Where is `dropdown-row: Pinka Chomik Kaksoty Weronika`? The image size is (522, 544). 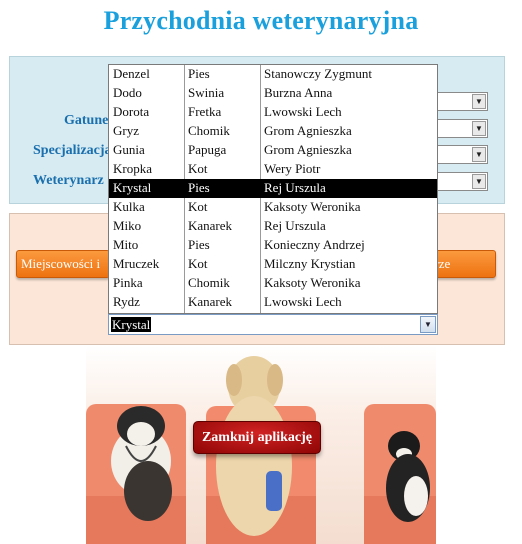 dropdown-row: Pinka Chomik Kaksoty Weronika is located at coordinates (273, 283).